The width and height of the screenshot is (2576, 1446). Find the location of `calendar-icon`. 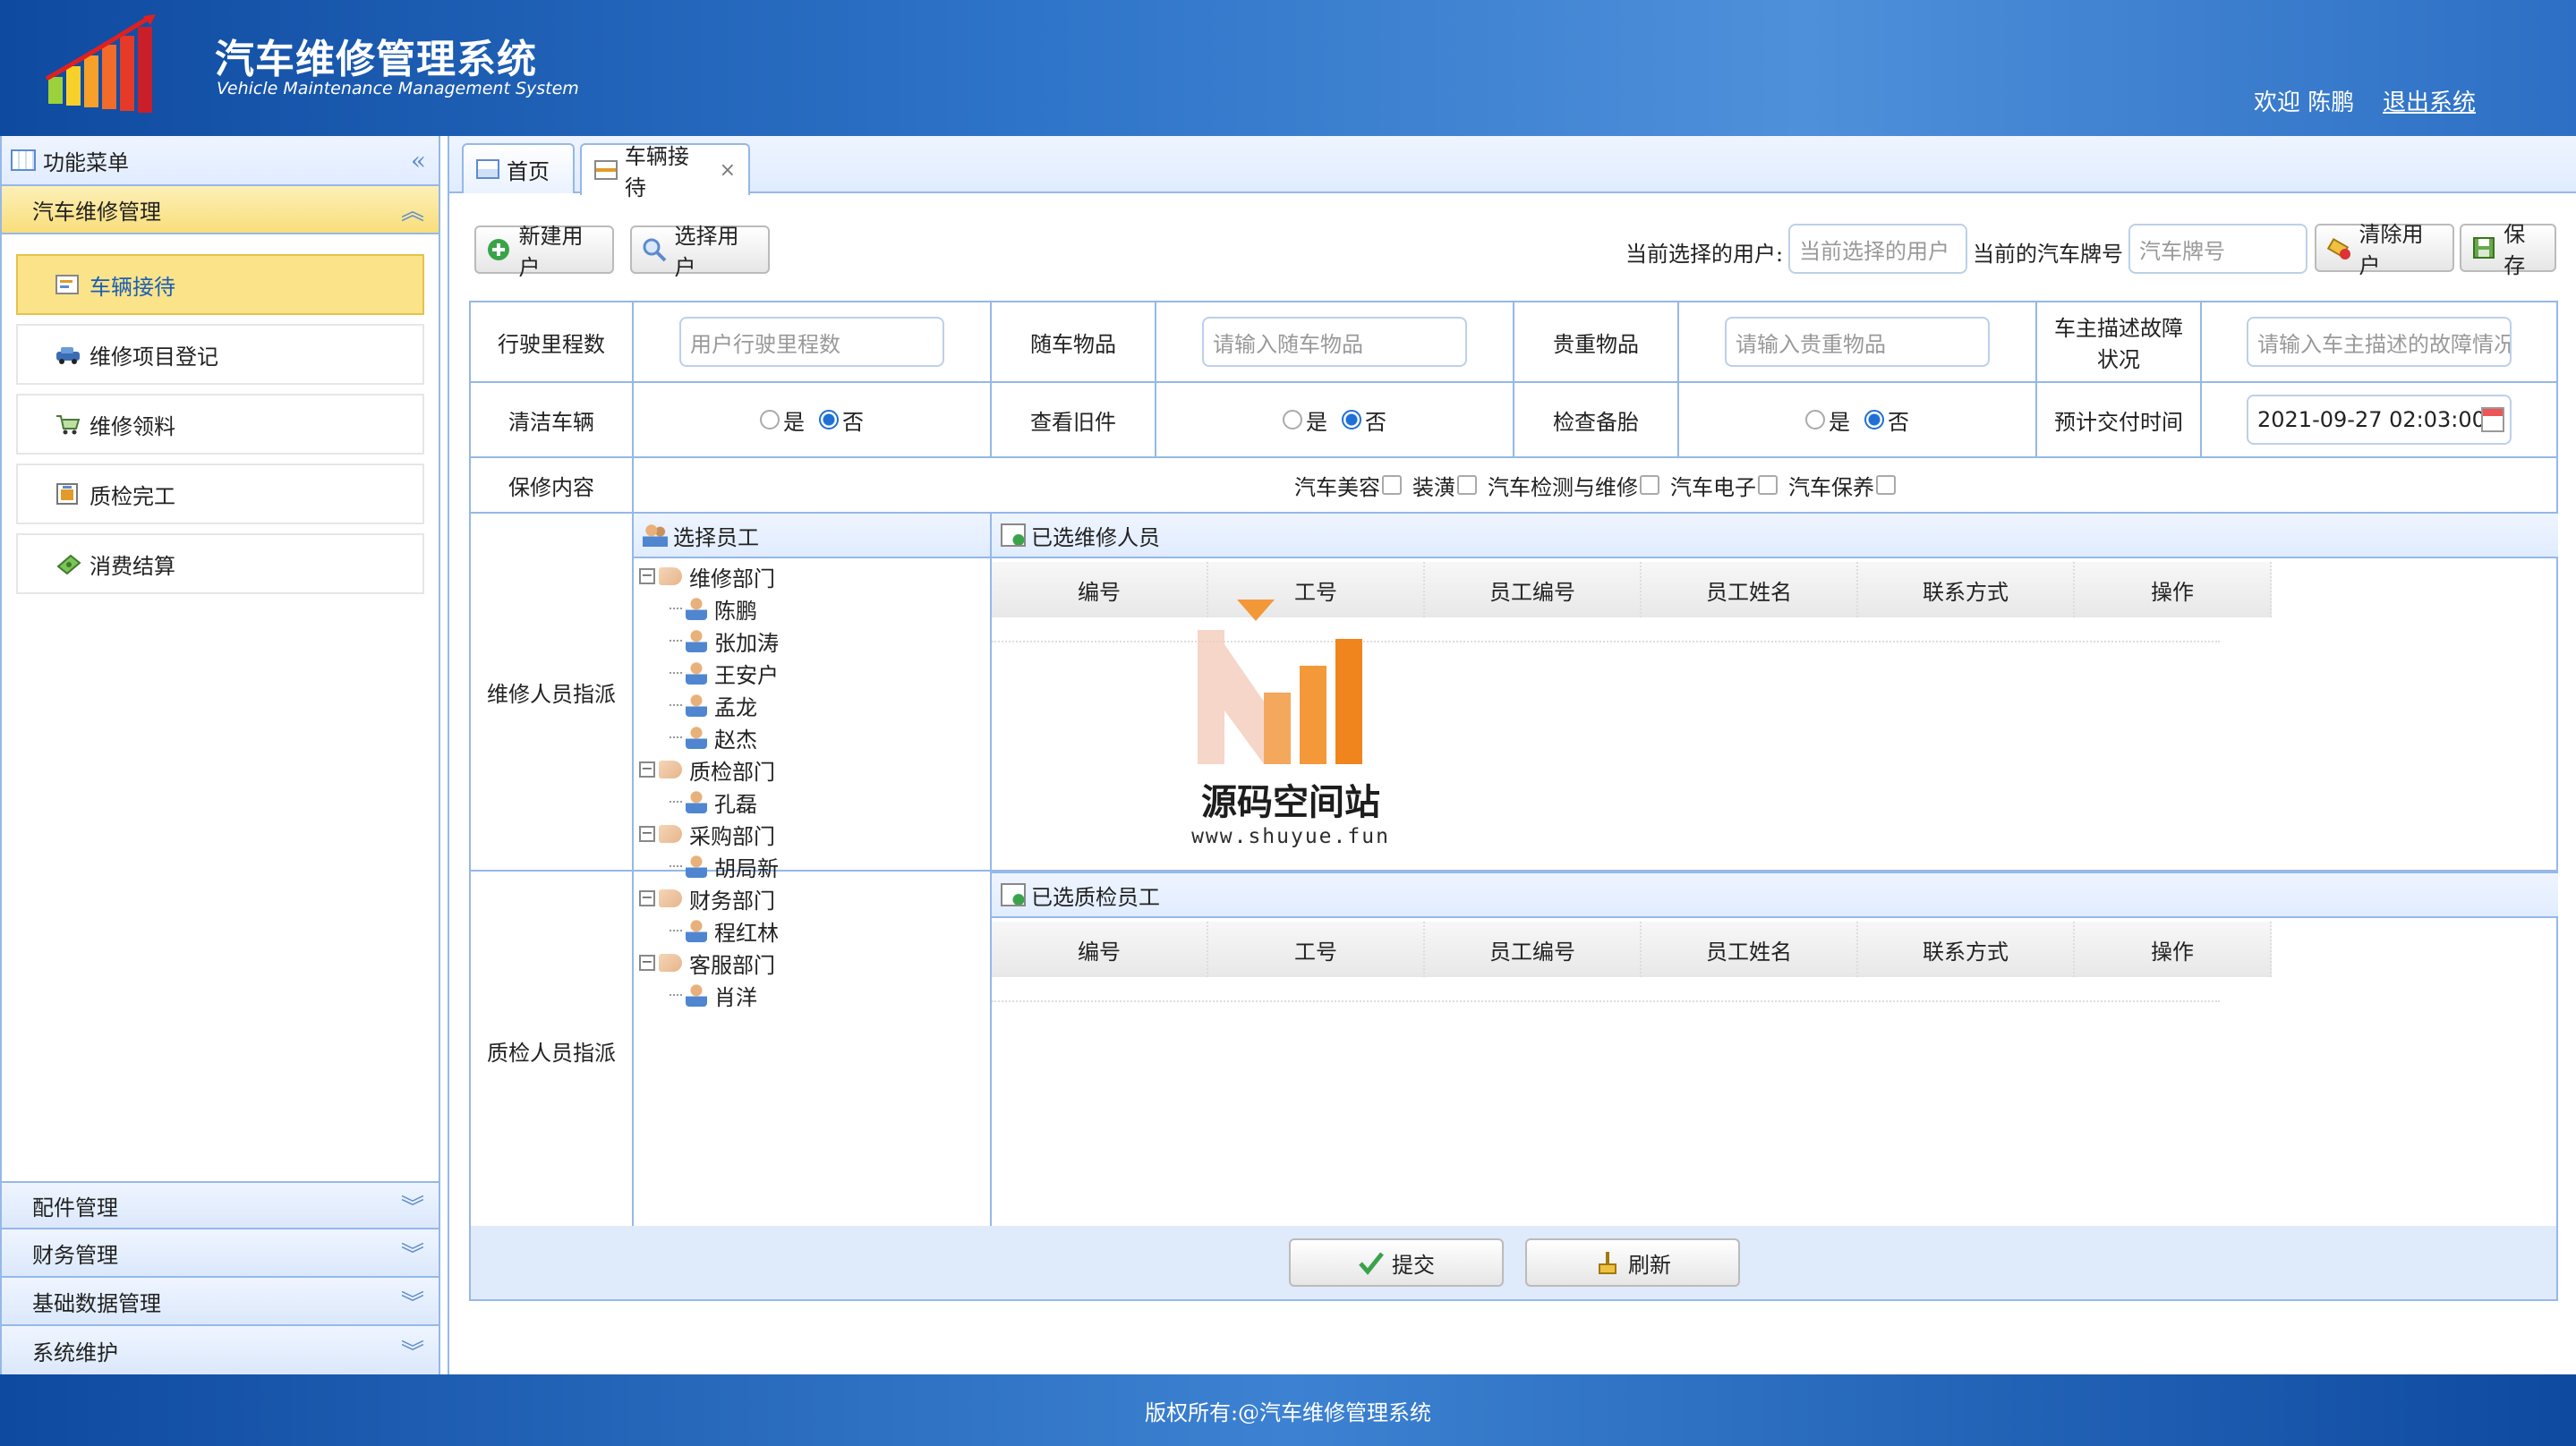

calendar-icon is located at coordinates (2492, 419).